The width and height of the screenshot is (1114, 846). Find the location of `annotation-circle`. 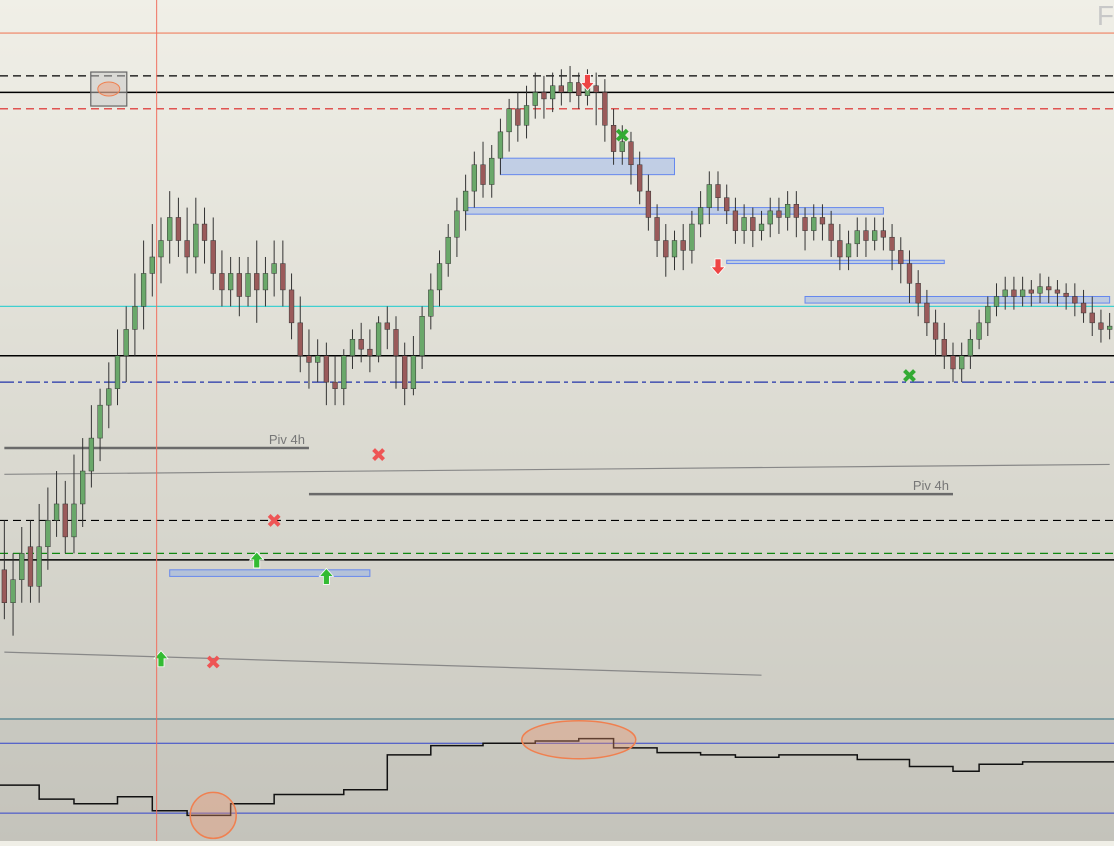

annotation-circle is located at coordinates (213, 815).